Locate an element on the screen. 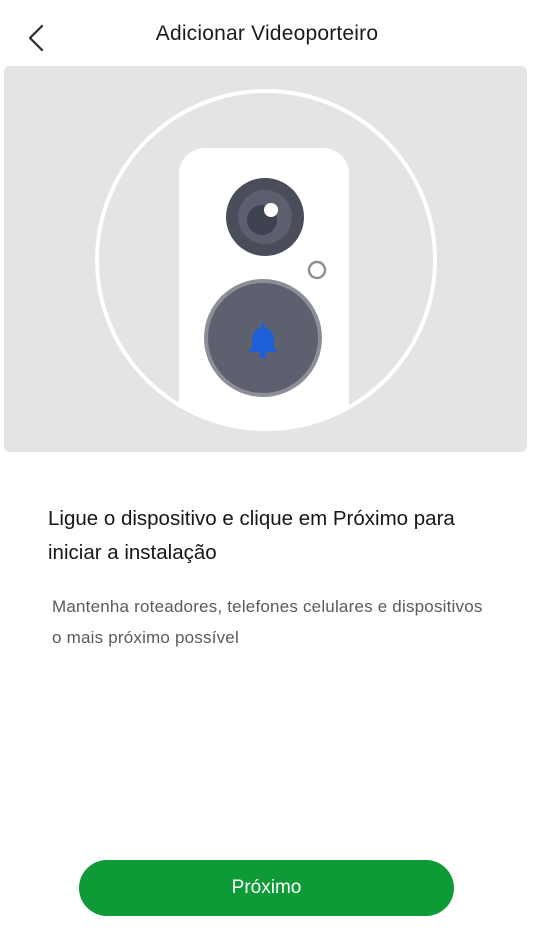 The height and width of the screenshot is (950, 534). header-bar: Adicionar Videoporteiro is located at coordinates (267, 33).